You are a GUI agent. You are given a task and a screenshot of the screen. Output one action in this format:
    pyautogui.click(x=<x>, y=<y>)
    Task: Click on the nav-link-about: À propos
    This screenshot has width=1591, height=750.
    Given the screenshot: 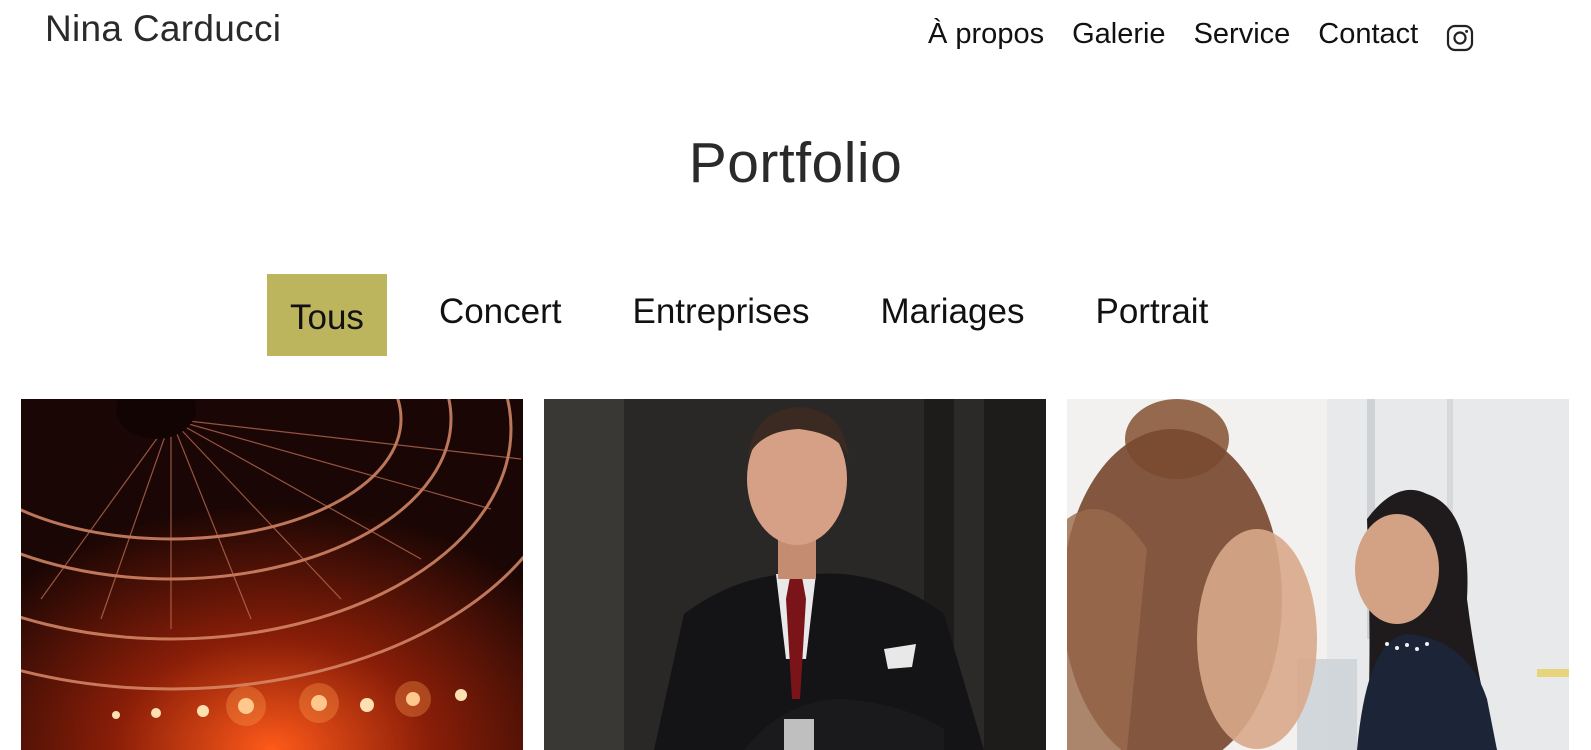 What is the action you would take?
    pyautogui.click(x=986, y=34)
    